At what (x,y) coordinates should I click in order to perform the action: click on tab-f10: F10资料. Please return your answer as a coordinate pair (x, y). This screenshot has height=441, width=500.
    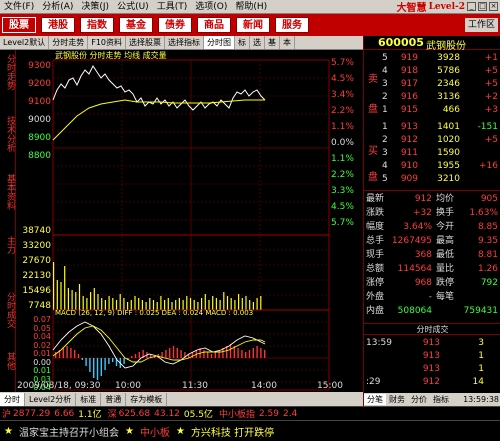
    Looking at the image, I should click on (107, 42).